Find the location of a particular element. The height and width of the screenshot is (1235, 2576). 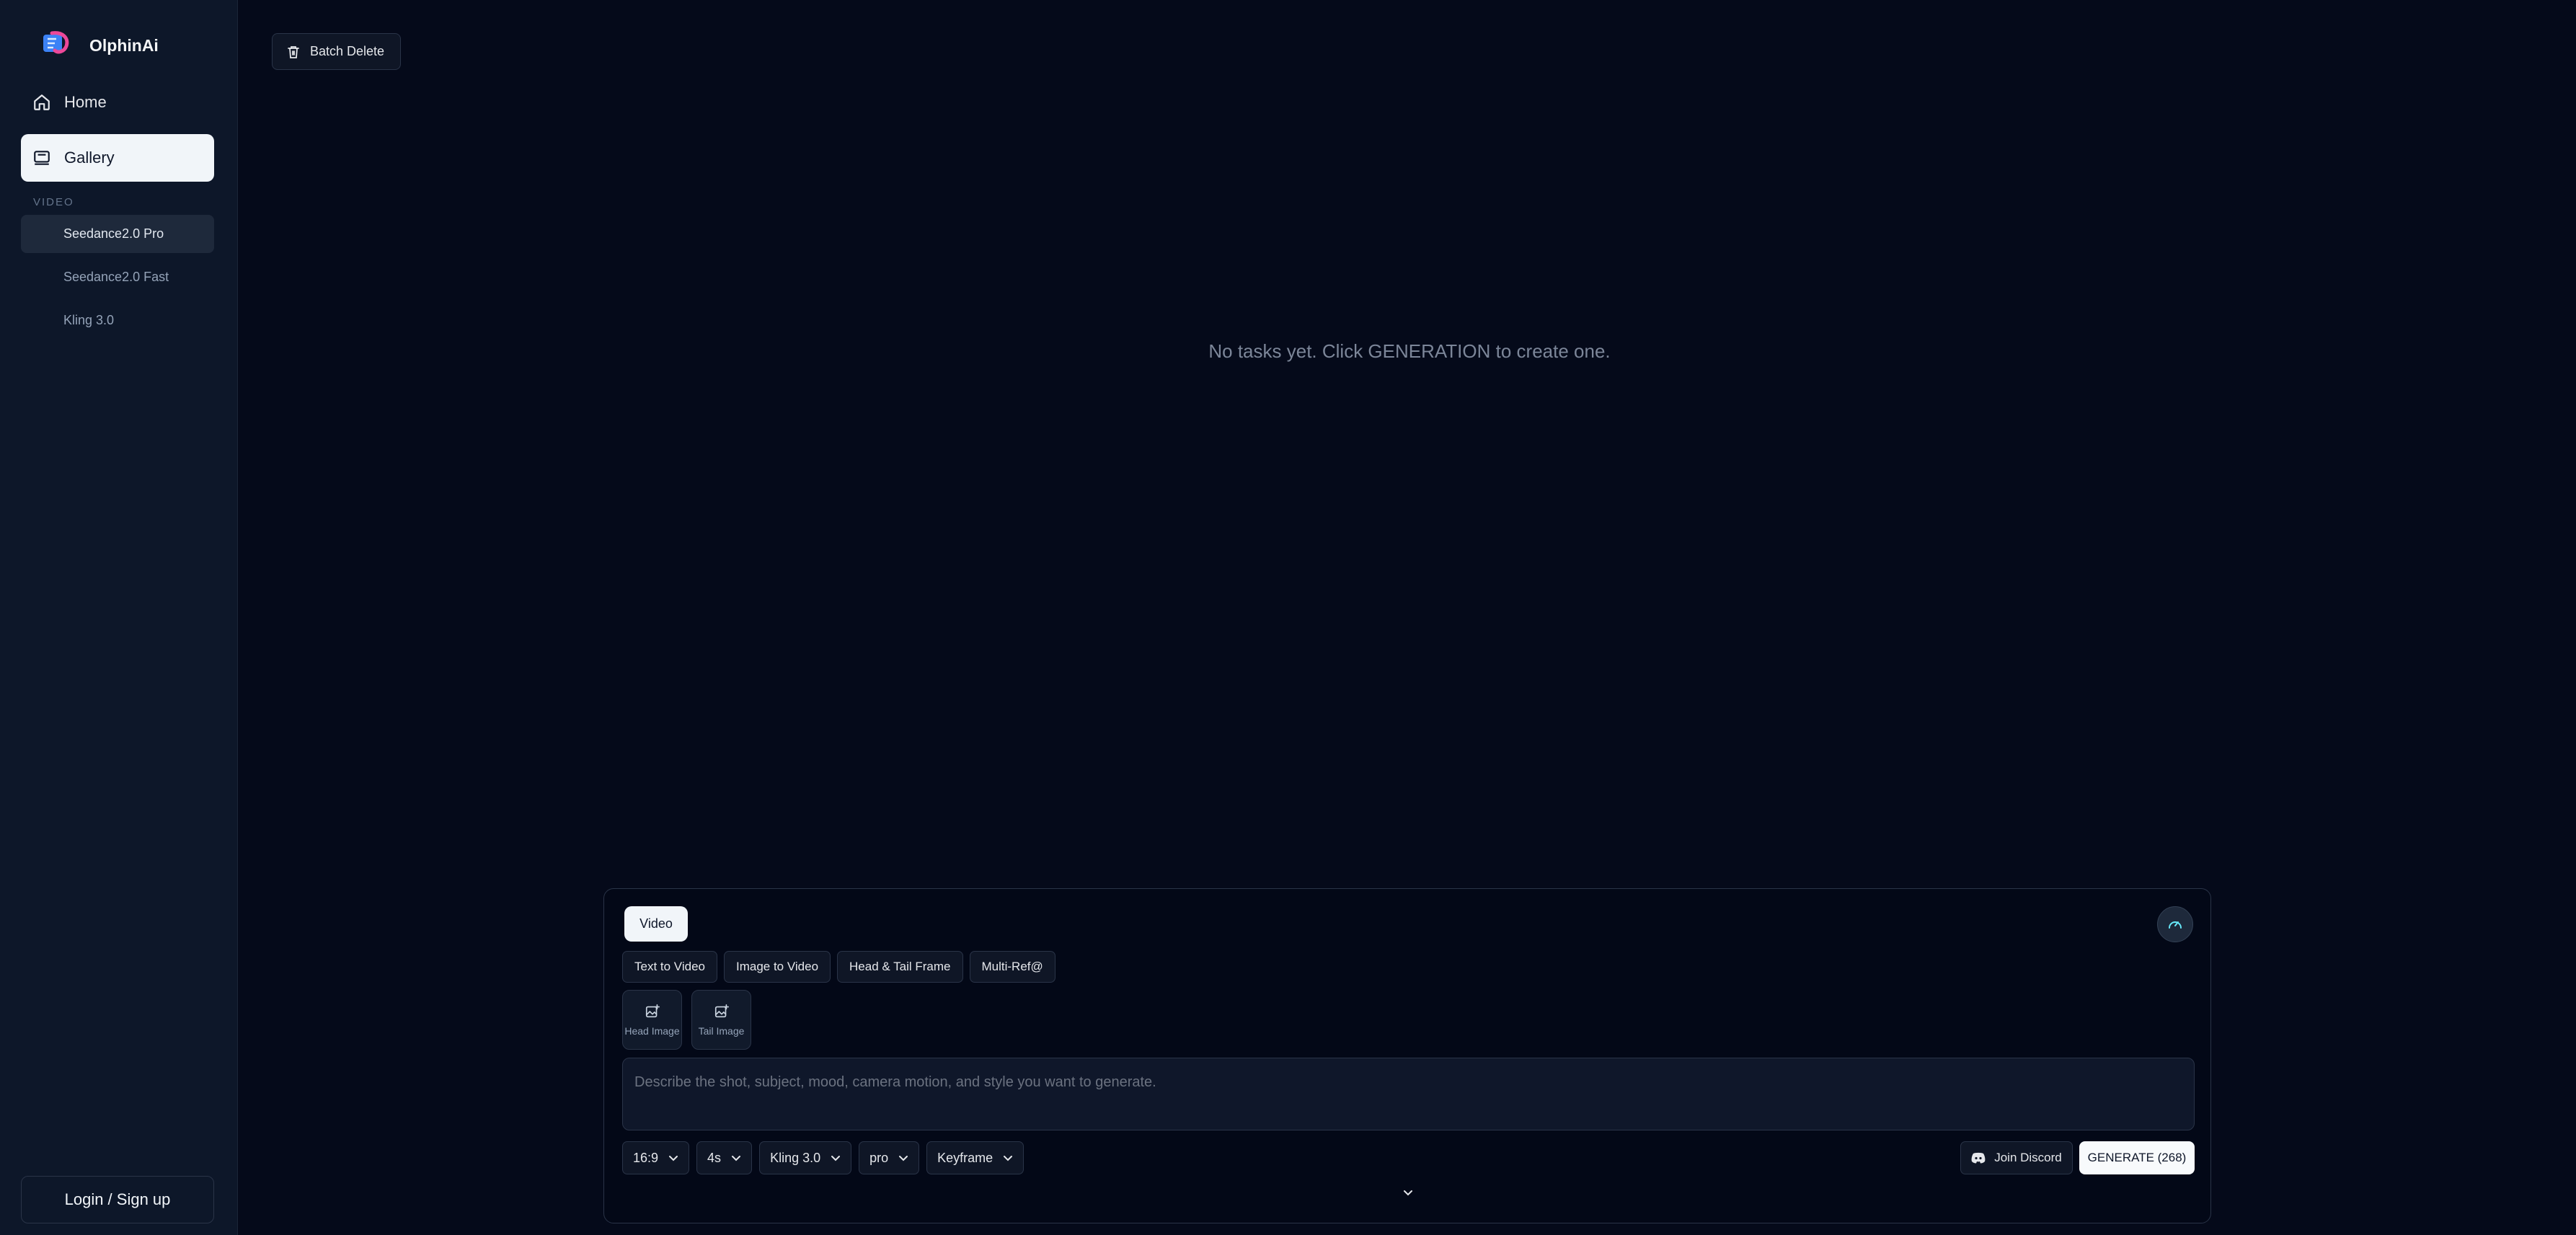

sidebar-item-gallery: Gallery is located at coordinates (117, 158).